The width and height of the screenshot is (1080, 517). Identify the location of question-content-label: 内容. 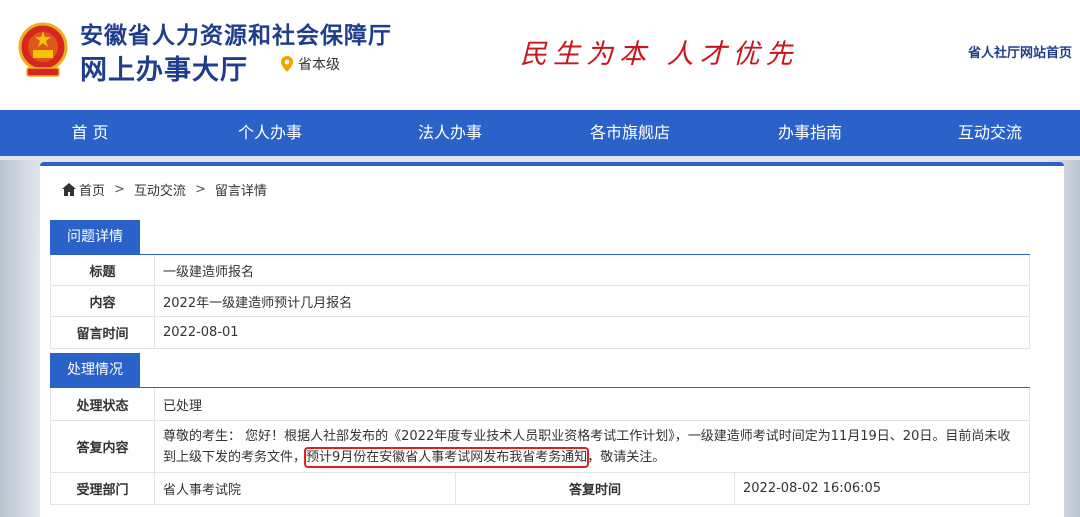
(103, 301).